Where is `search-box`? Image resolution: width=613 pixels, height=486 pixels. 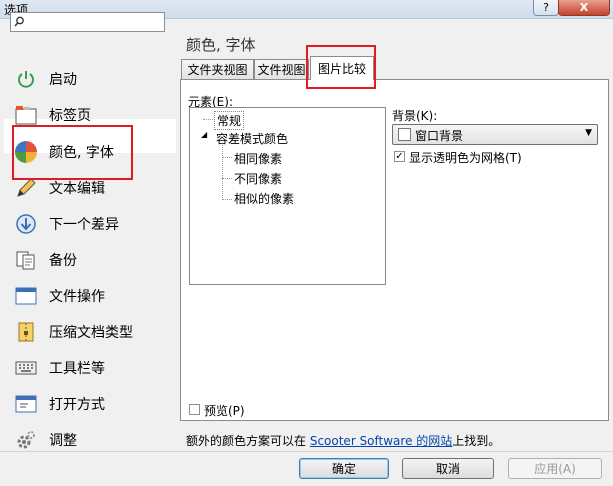
search-box is located at coordinates (87, 22).